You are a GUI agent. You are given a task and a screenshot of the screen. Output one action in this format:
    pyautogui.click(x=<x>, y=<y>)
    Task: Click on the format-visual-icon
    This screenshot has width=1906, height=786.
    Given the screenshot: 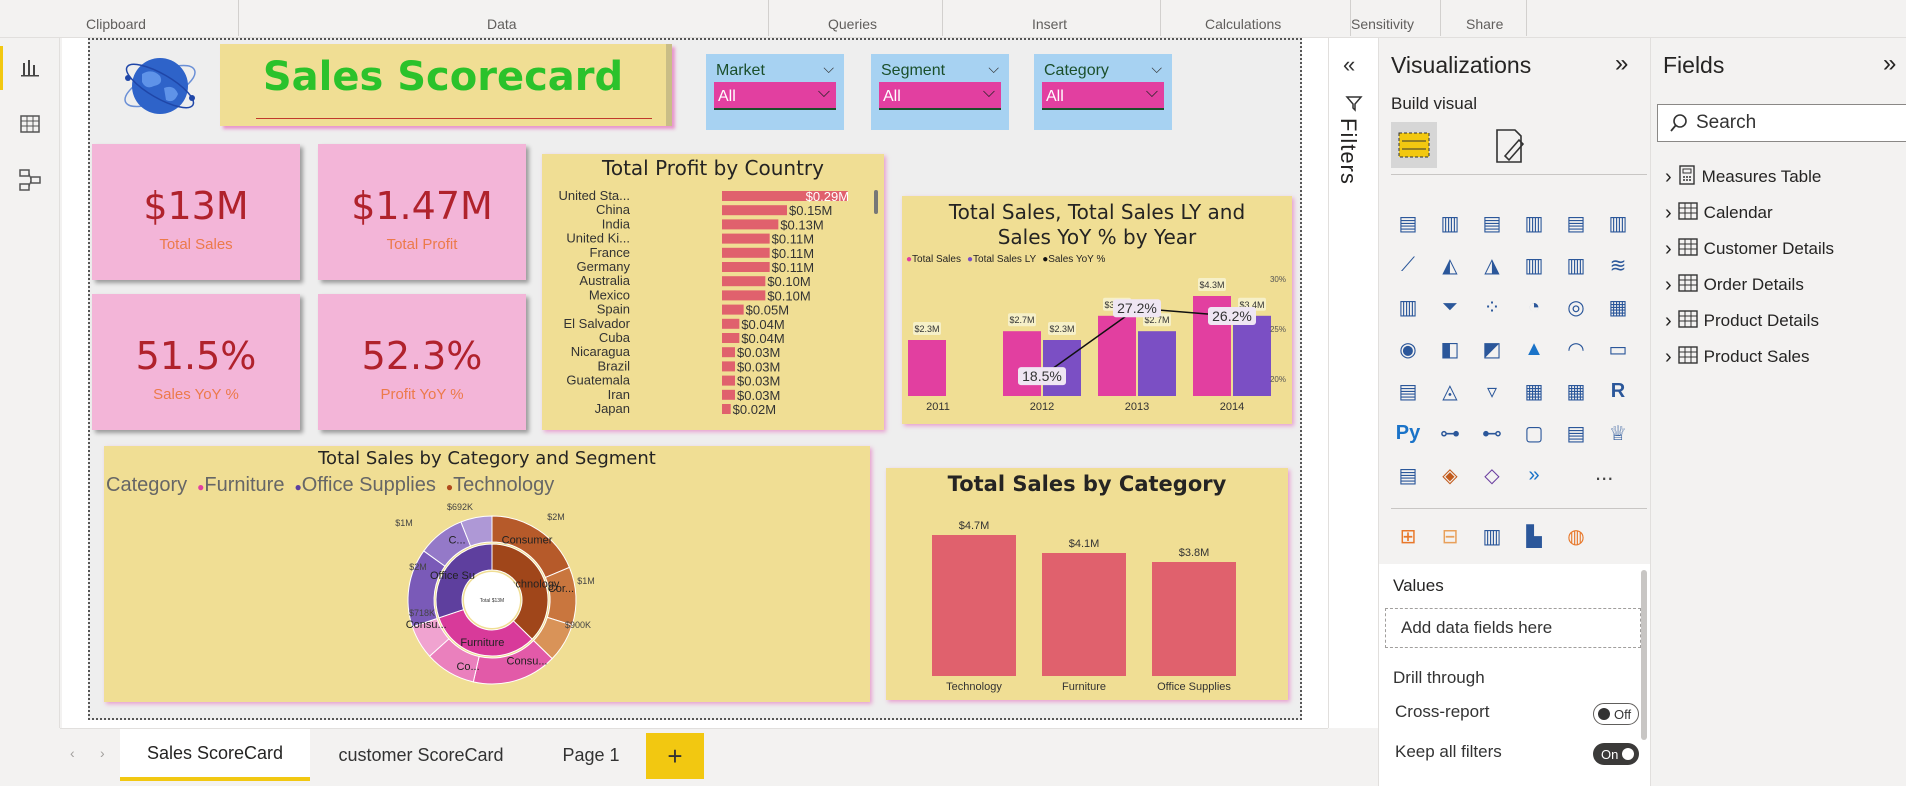 What is the action you would take?
    pyautogui.click(x=1509, y=148)
    